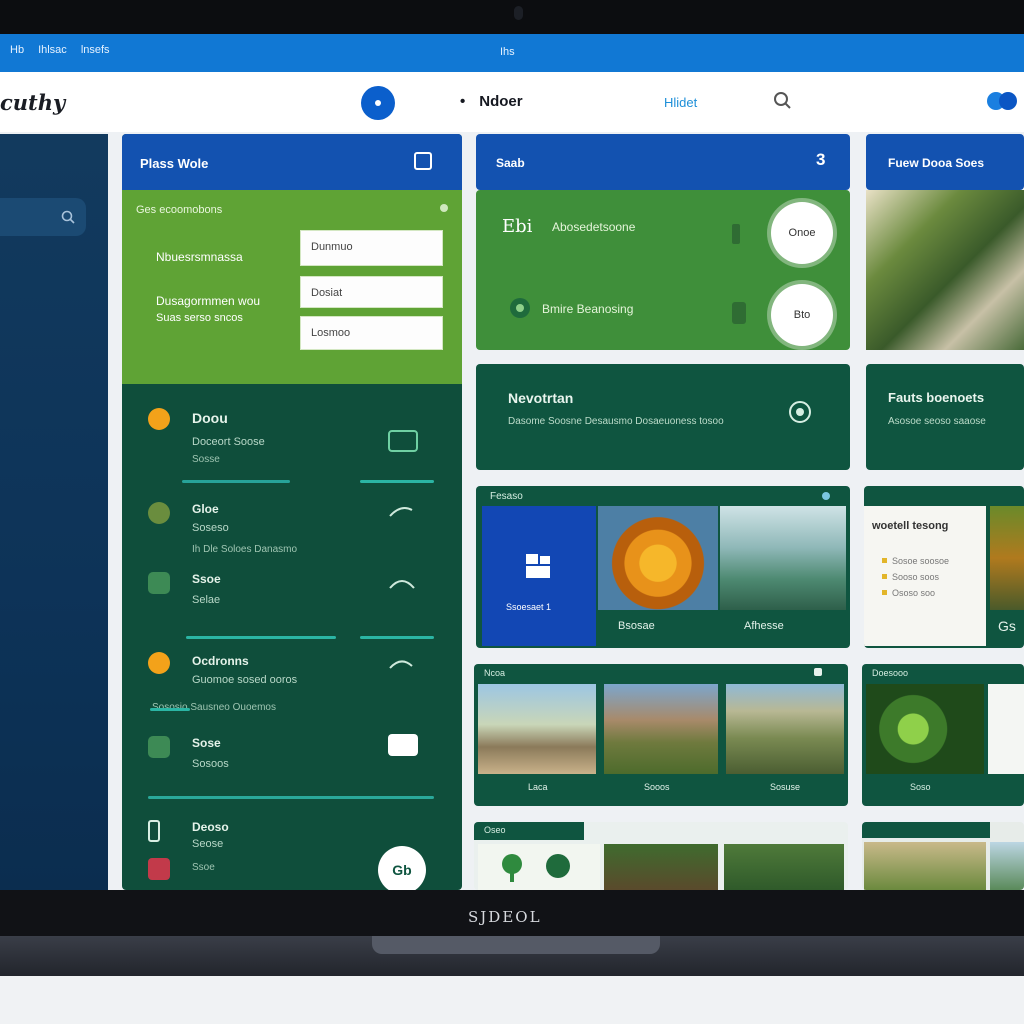  Describe the element at coordinates (505, 917) in the screenshot. I see `laptop-brand: SJDEOL` at that location.